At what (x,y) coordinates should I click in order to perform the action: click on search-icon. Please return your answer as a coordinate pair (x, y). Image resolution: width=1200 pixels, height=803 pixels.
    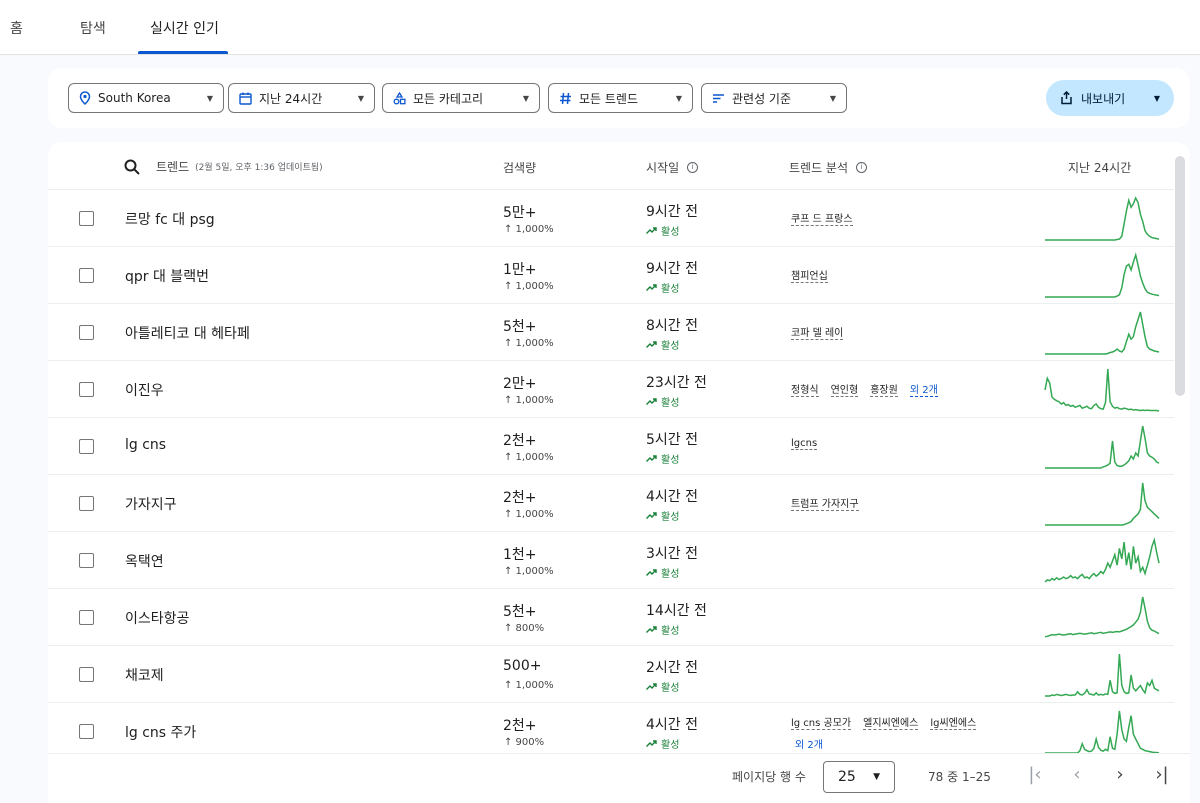
    Looking at the image, I should click on (132, 167).